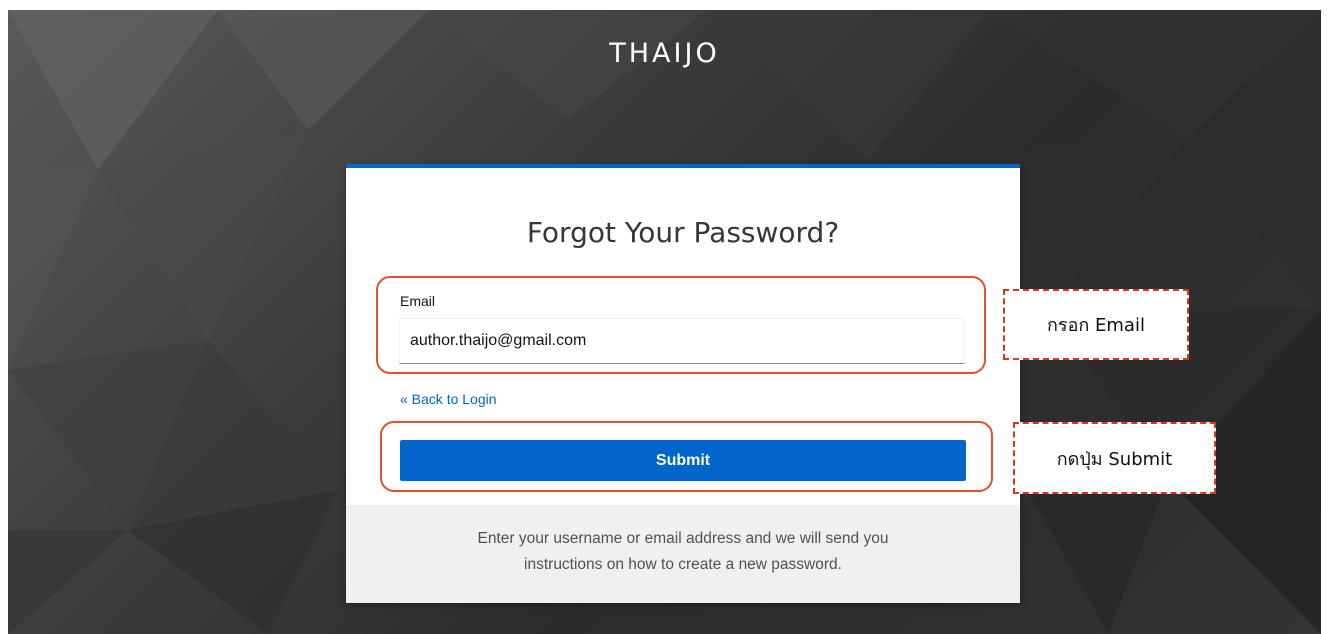  Describe the element at coordinates (664, 53) in the screenshot. I see `brand-title: THAIJO` at that location.